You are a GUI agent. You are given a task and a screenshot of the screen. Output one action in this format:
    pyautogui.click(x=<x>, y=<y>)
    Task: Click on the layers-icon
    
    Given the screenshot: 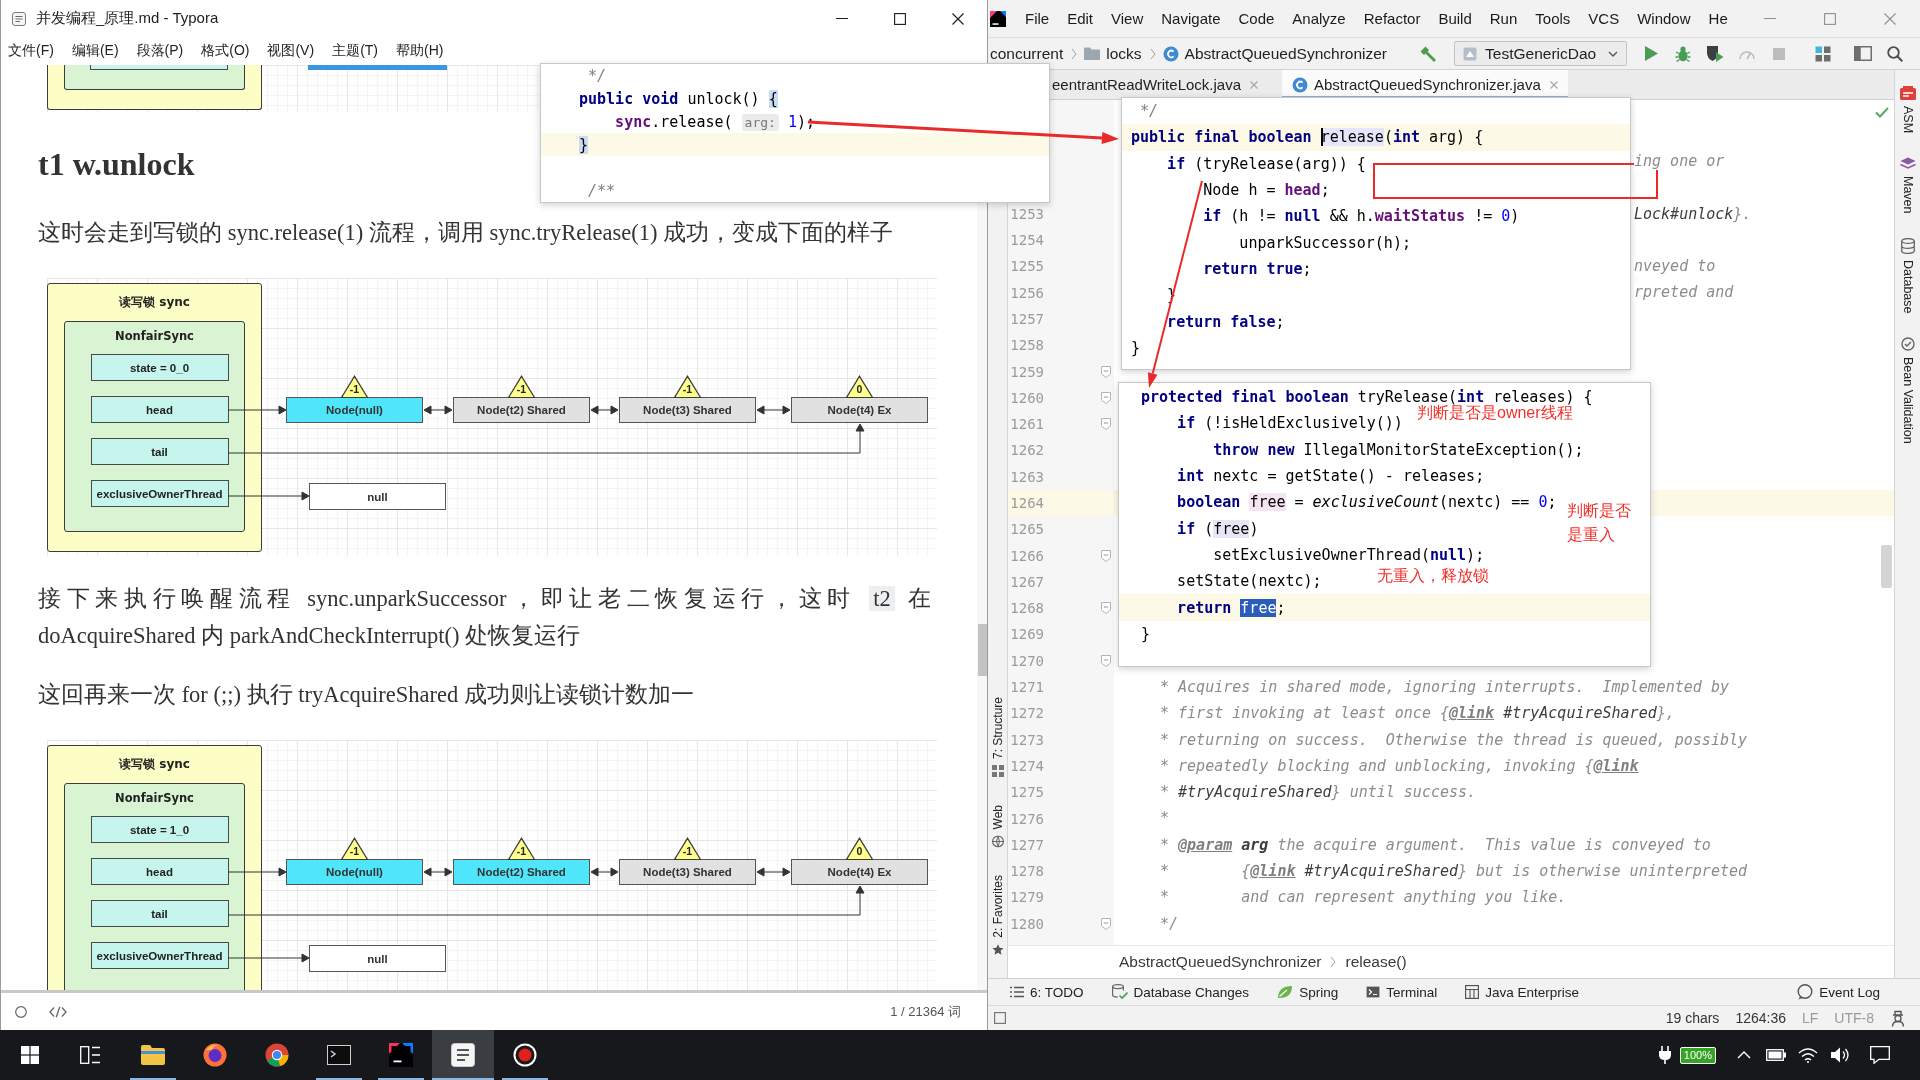 What is the action you would take?
    pyautogui.click(x=1907, y=164)
    